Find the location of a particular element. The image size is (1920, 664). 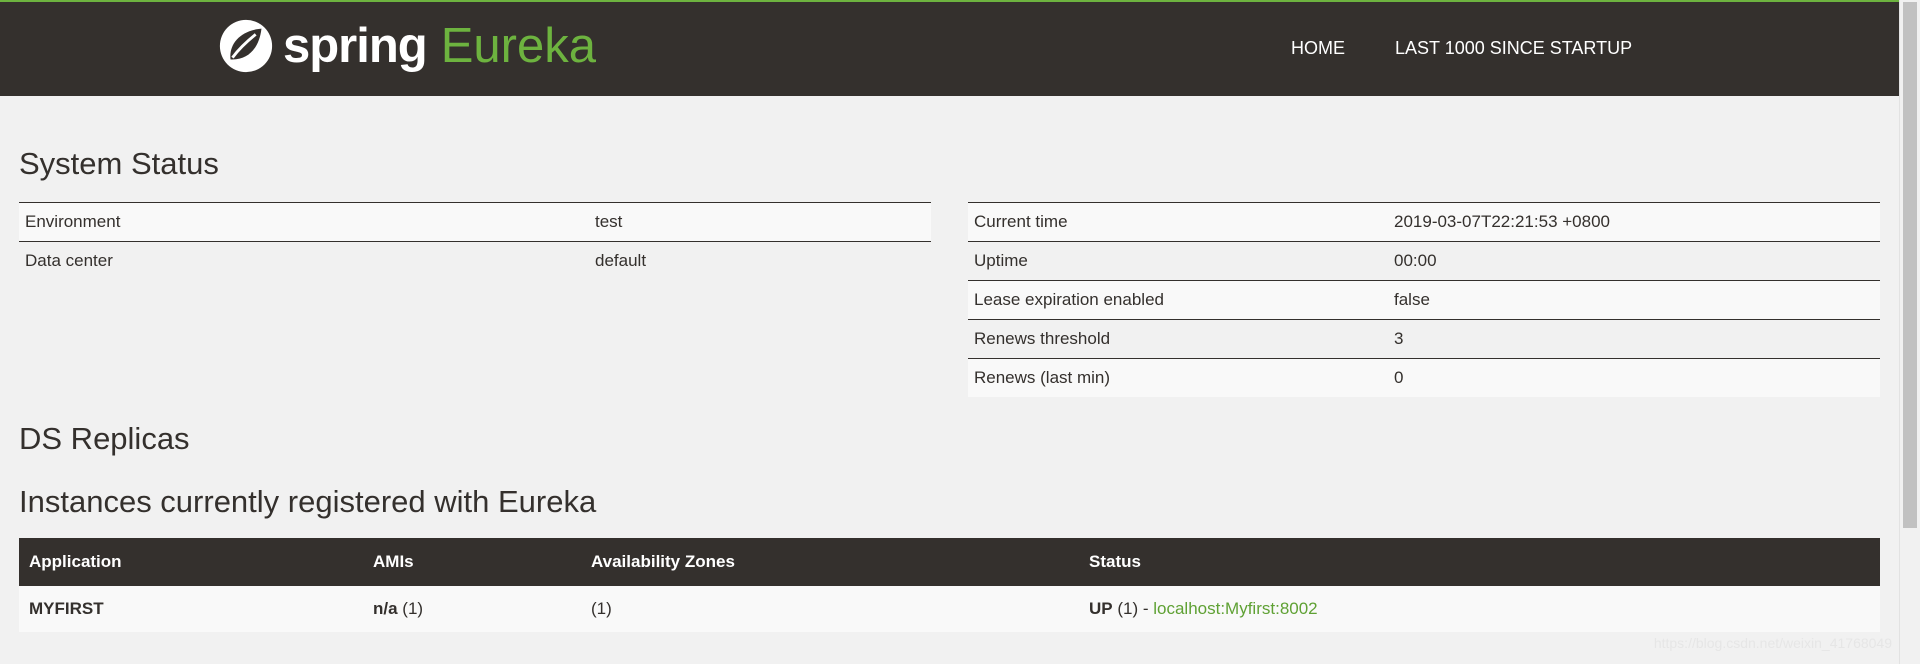

status-value: default is located at coordinates (760, 260).